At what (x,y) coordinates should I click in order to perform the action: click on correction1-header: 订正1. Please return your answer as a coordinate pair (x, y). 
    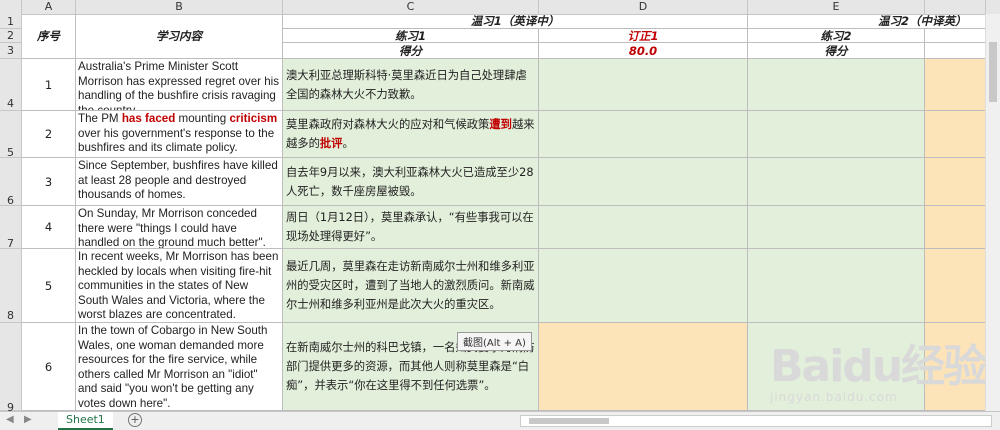
    Looking at the image, I should click on (643, 36).